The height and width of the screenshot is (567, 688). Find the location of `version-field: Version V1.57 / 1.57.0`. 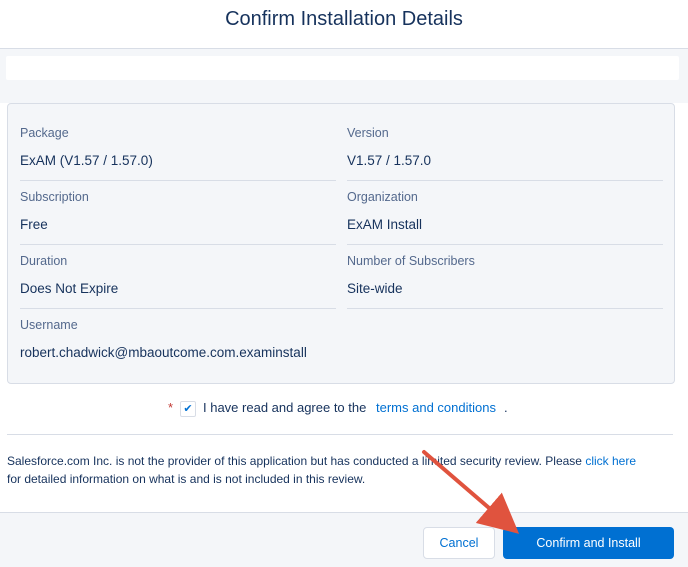

version-field: Version V1.57 / 1.57.0 is located at coordinates (389, 147).